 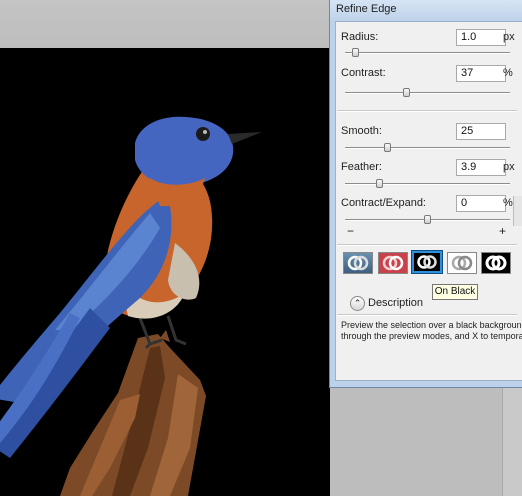 What do you see at coordinates (387, 147) in the screenshot?
I see `smooth-slider-thumb` at bounding box center [387, 147].